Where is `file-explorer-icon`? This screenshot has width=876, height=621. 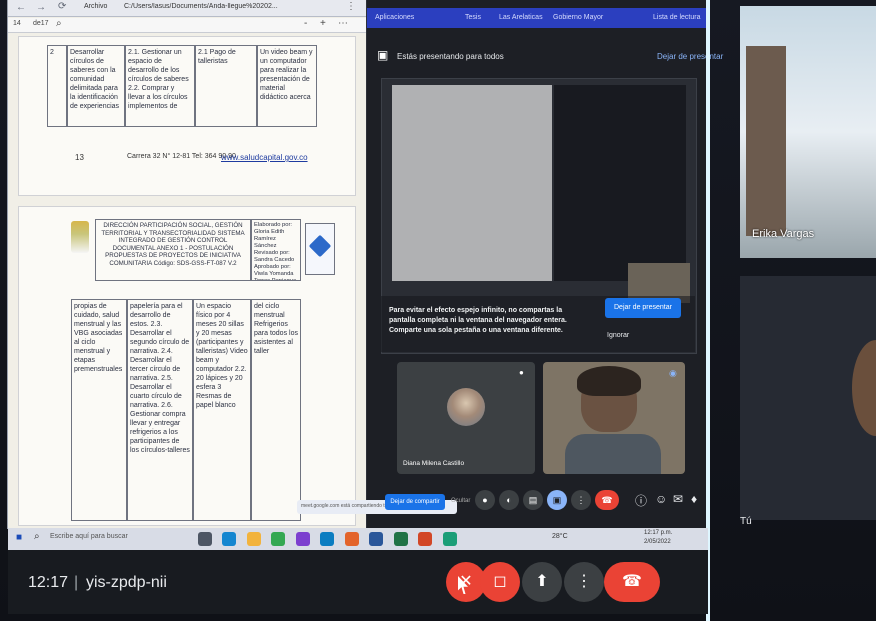
file-explorer-icon is located at coordinates (253, 539).